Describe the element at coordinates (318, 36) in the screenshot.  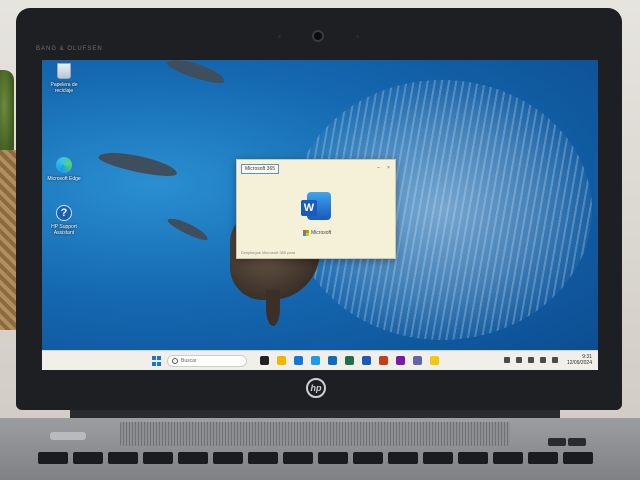
I see `webcam` at that location.